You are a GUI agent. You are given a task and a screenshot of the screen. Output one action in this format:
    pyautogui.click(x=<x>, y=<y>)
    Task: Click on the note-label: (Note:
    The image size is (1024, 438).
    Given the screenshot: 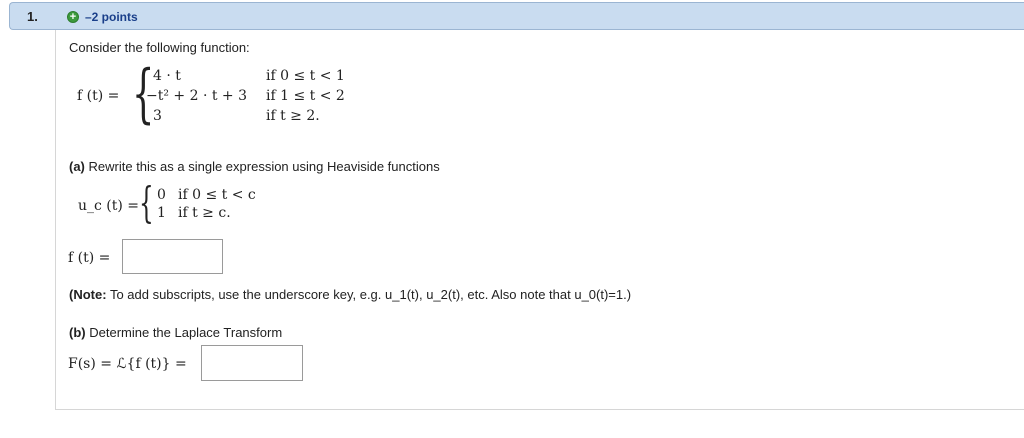 What is the action you would take?
    pyautogui.click(x=88, y=294)
    